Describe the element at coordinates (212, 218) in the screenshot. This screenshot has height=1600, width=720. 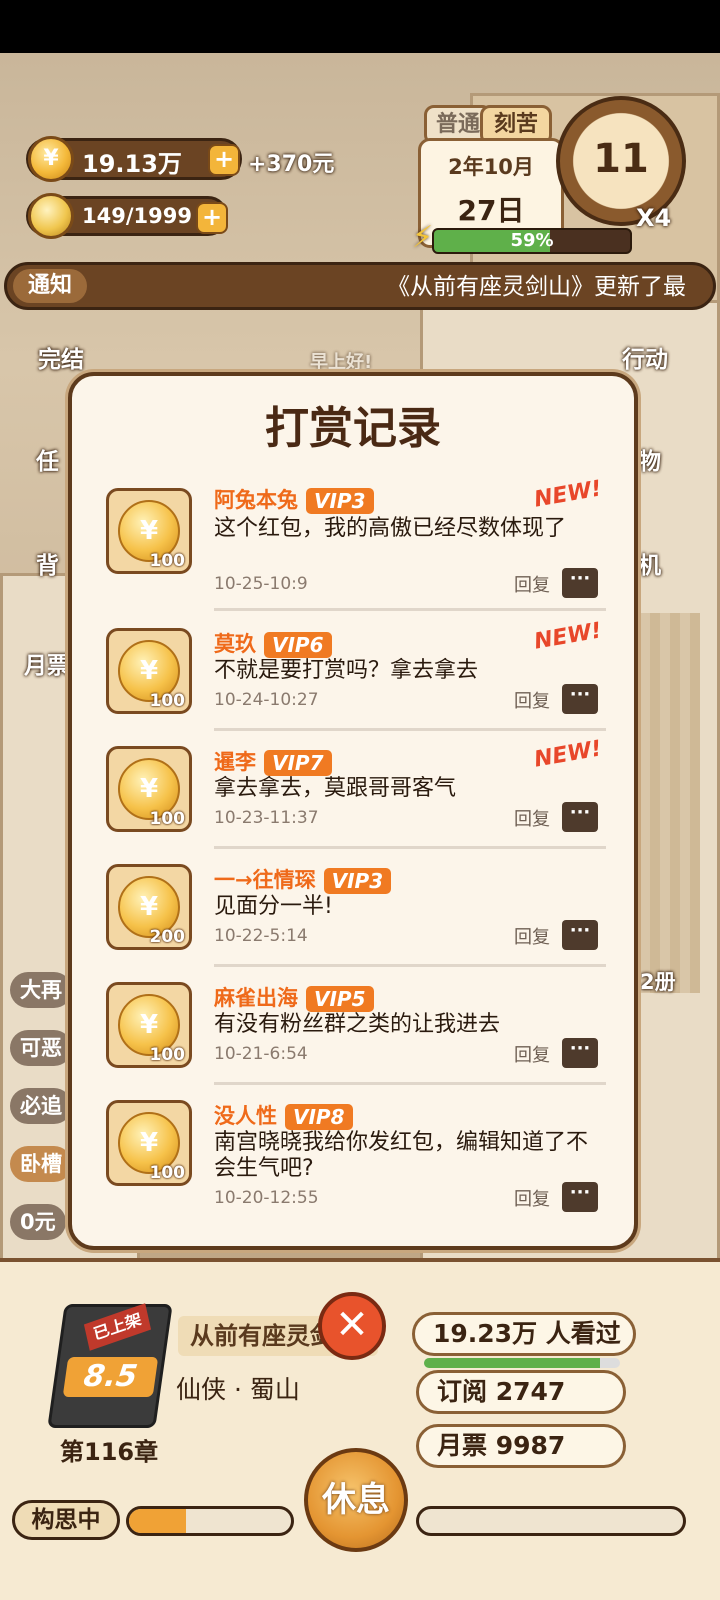
I see `add-ideas-button: +` at that location.